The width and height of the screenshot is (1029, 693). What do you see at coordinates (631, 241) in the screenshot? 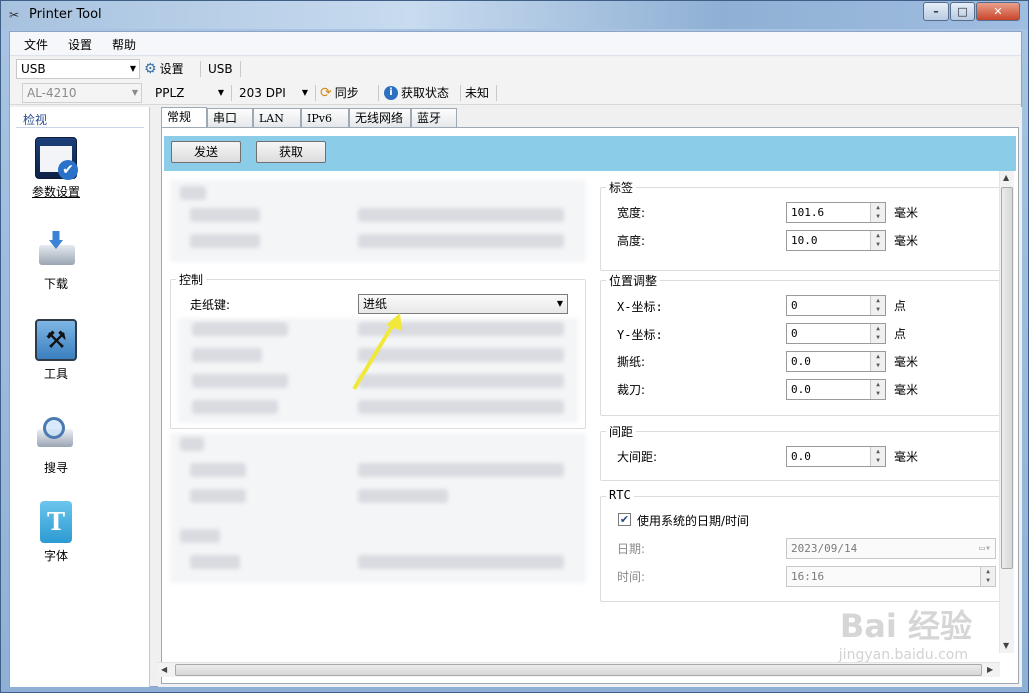
I see `height-label: 高度:` at bounding box center [631, 241].